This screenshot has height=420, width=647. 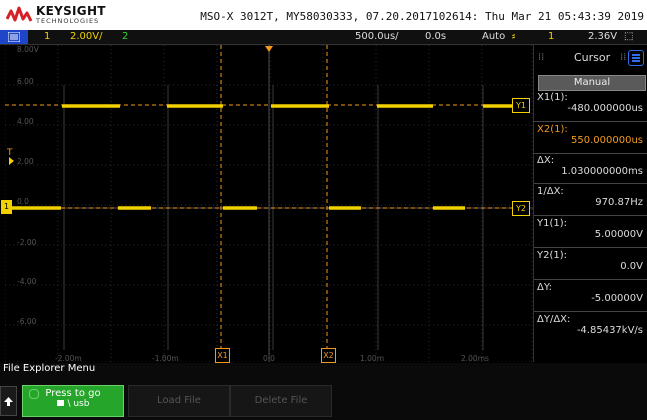 I want to click on delay-value: 0.0s, so click(x=435, y=36).